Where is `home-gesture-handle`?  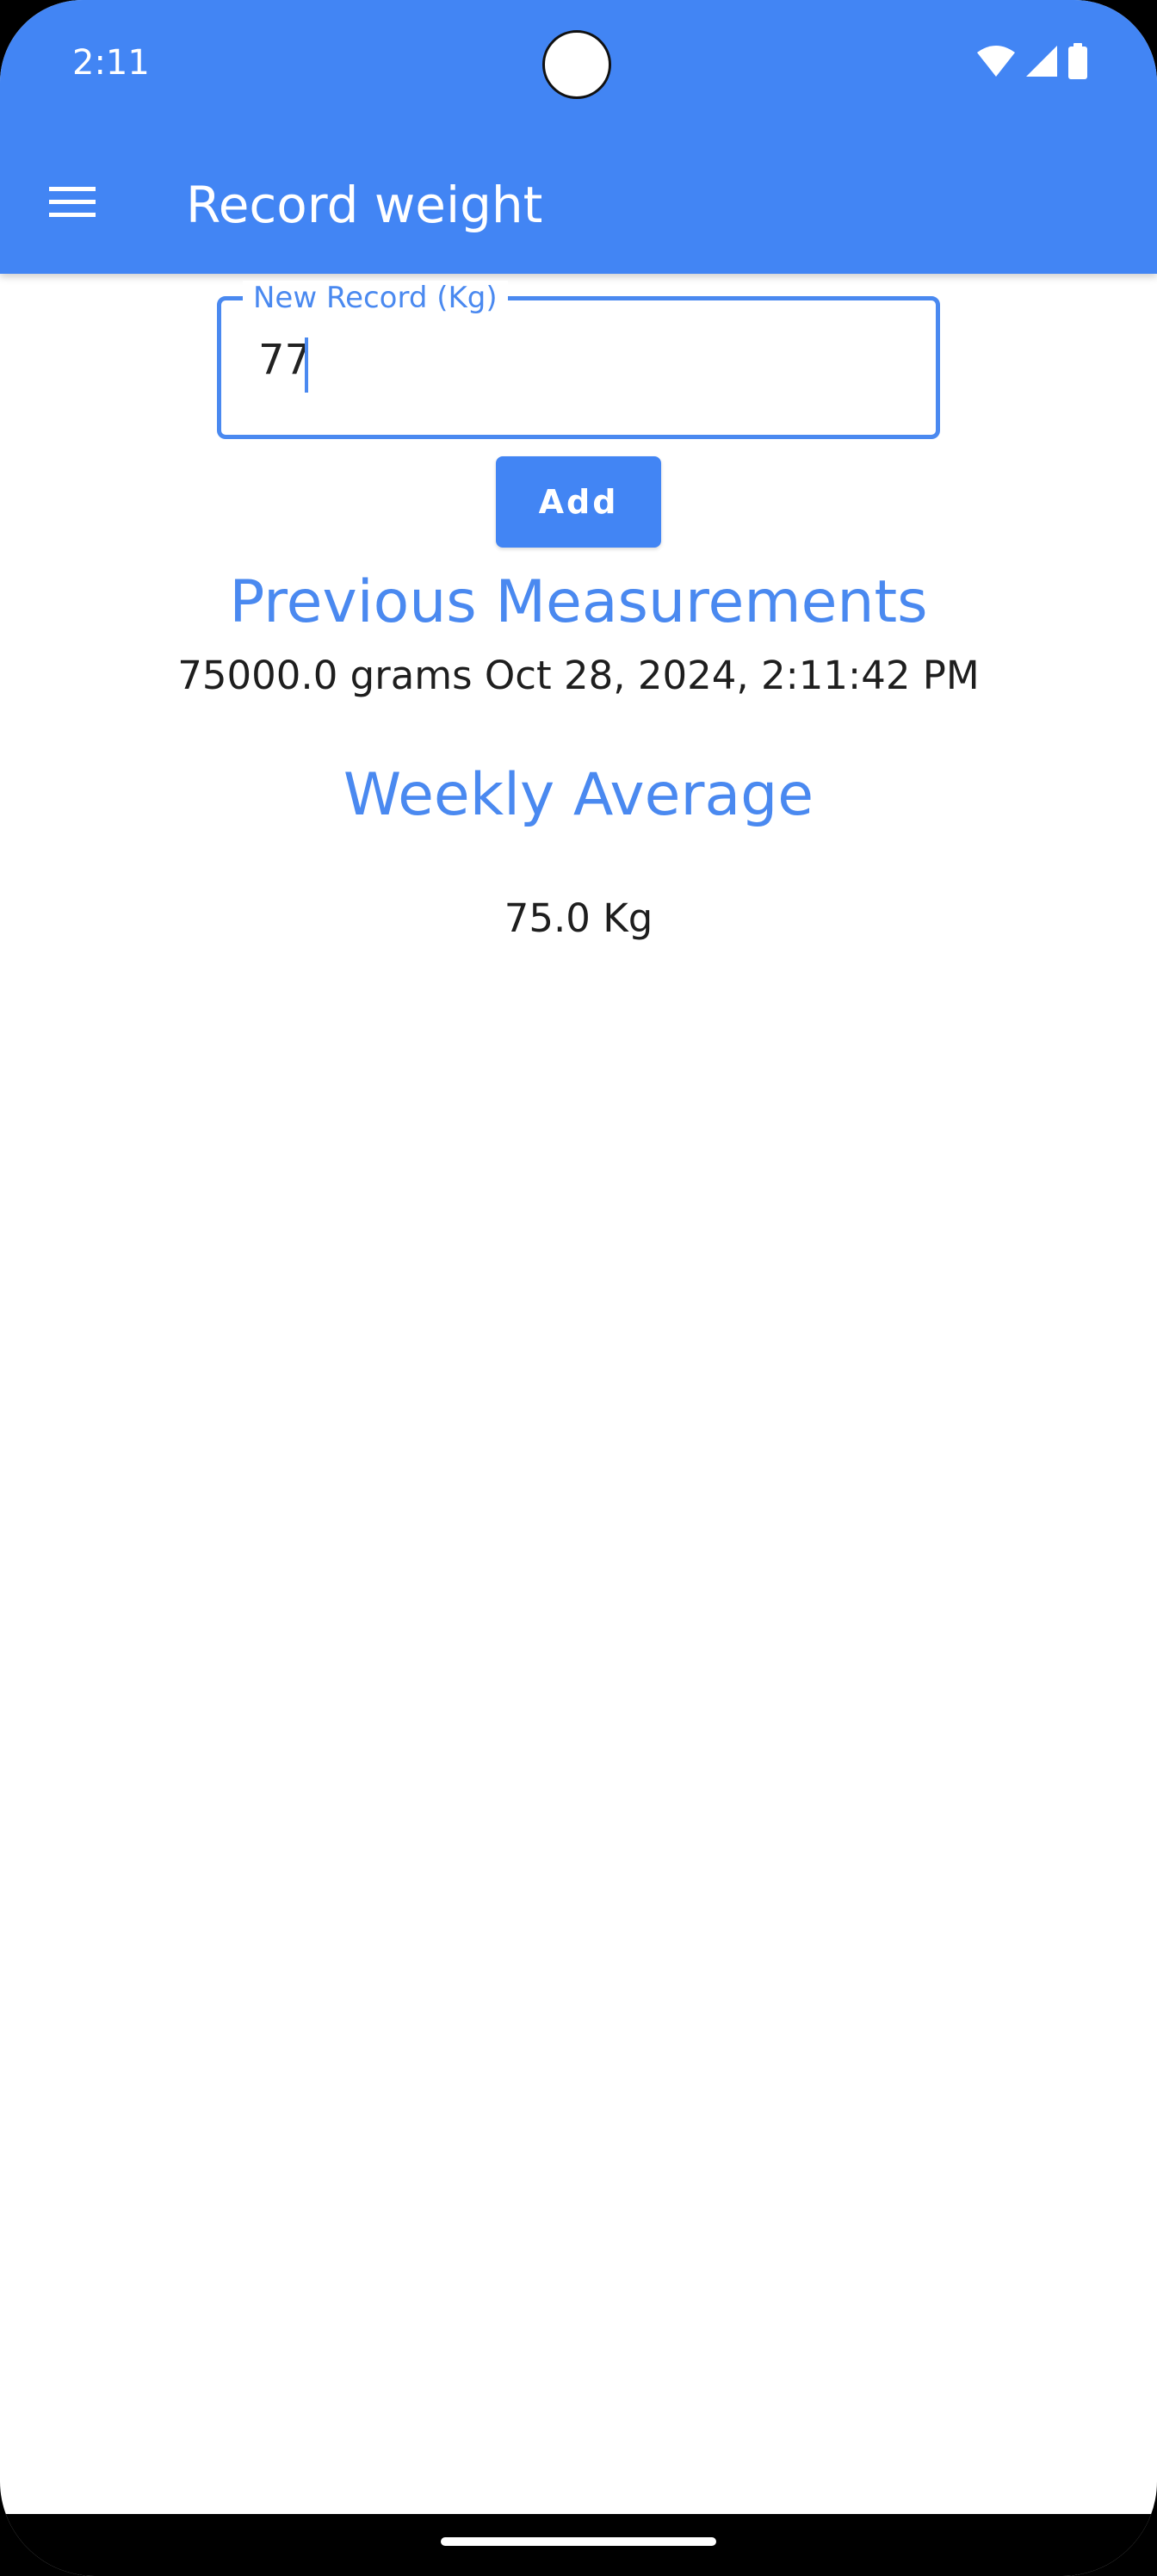 home-gesture-handle is located at coordinates (579, 2541).